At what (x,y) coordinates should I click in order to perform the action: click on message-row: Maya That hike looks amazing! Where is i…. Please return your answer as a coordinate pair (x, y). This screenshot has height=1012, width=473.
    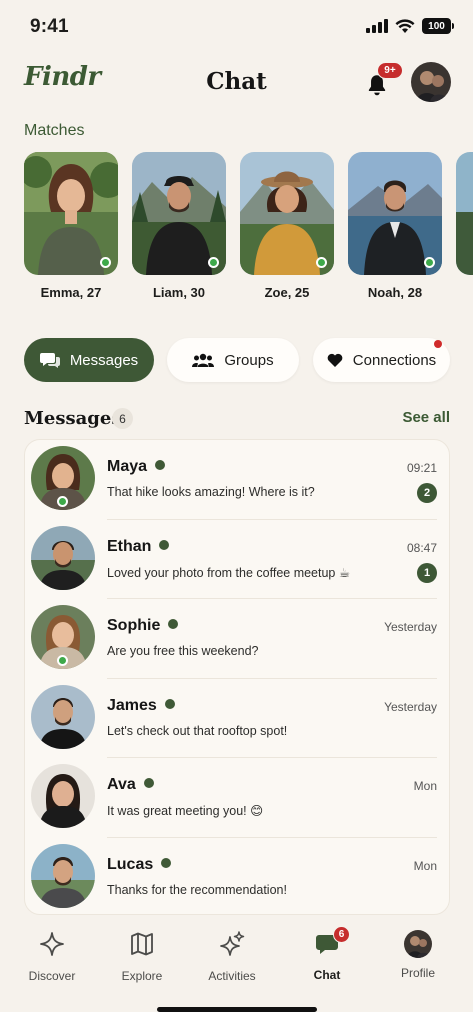
    Looking at the image, I should click on (237, 480).